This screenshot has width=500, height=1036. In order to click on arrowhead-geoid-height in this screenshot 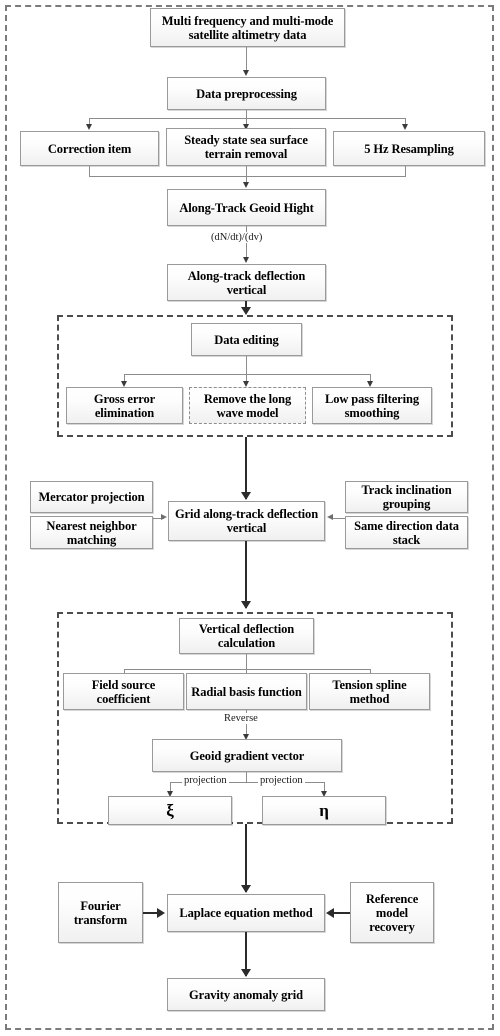, I will do `click(246, 185)`.